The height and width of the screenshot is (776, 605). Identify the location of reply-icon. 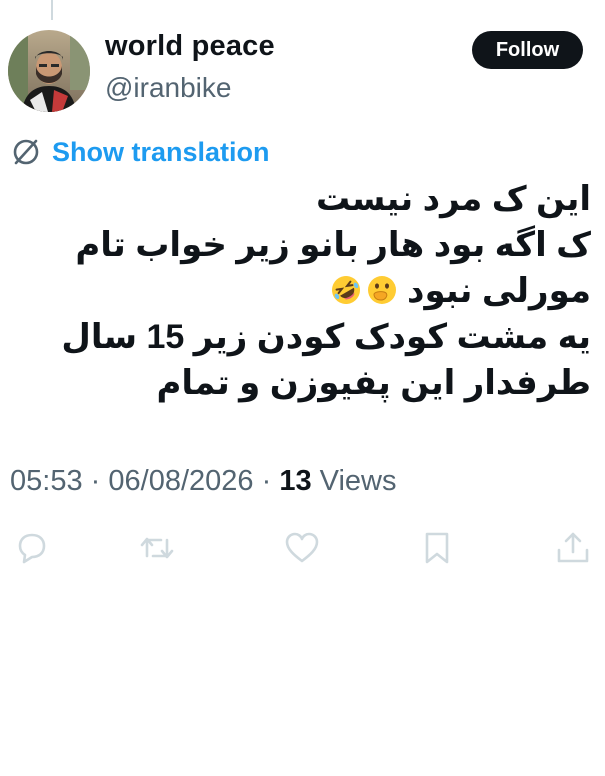
(32, 548).